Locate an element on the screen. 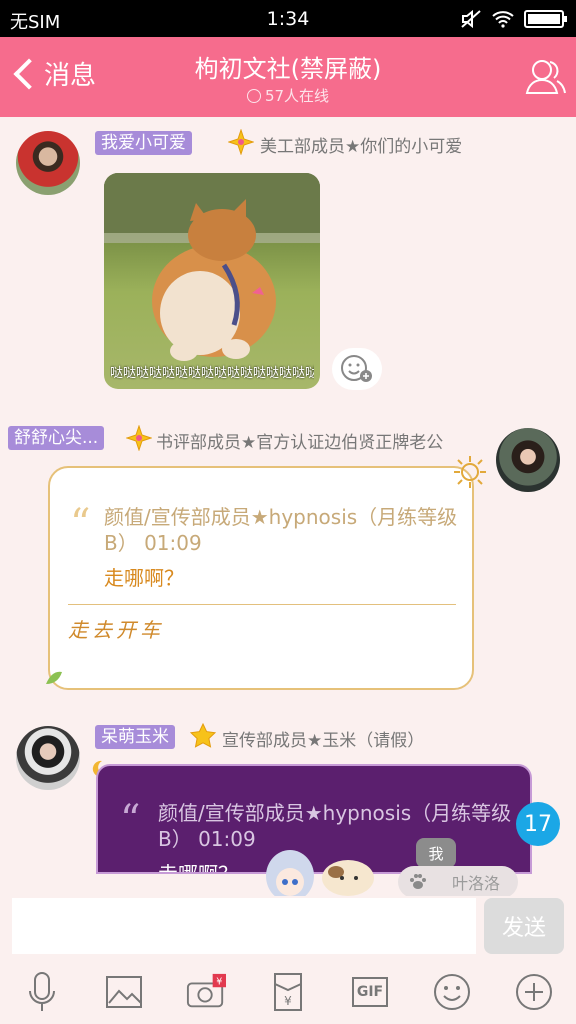 This screenshot has width=576, height=1024. typing-indicator: 叶洛洛 is located at coordinates (458, 882).